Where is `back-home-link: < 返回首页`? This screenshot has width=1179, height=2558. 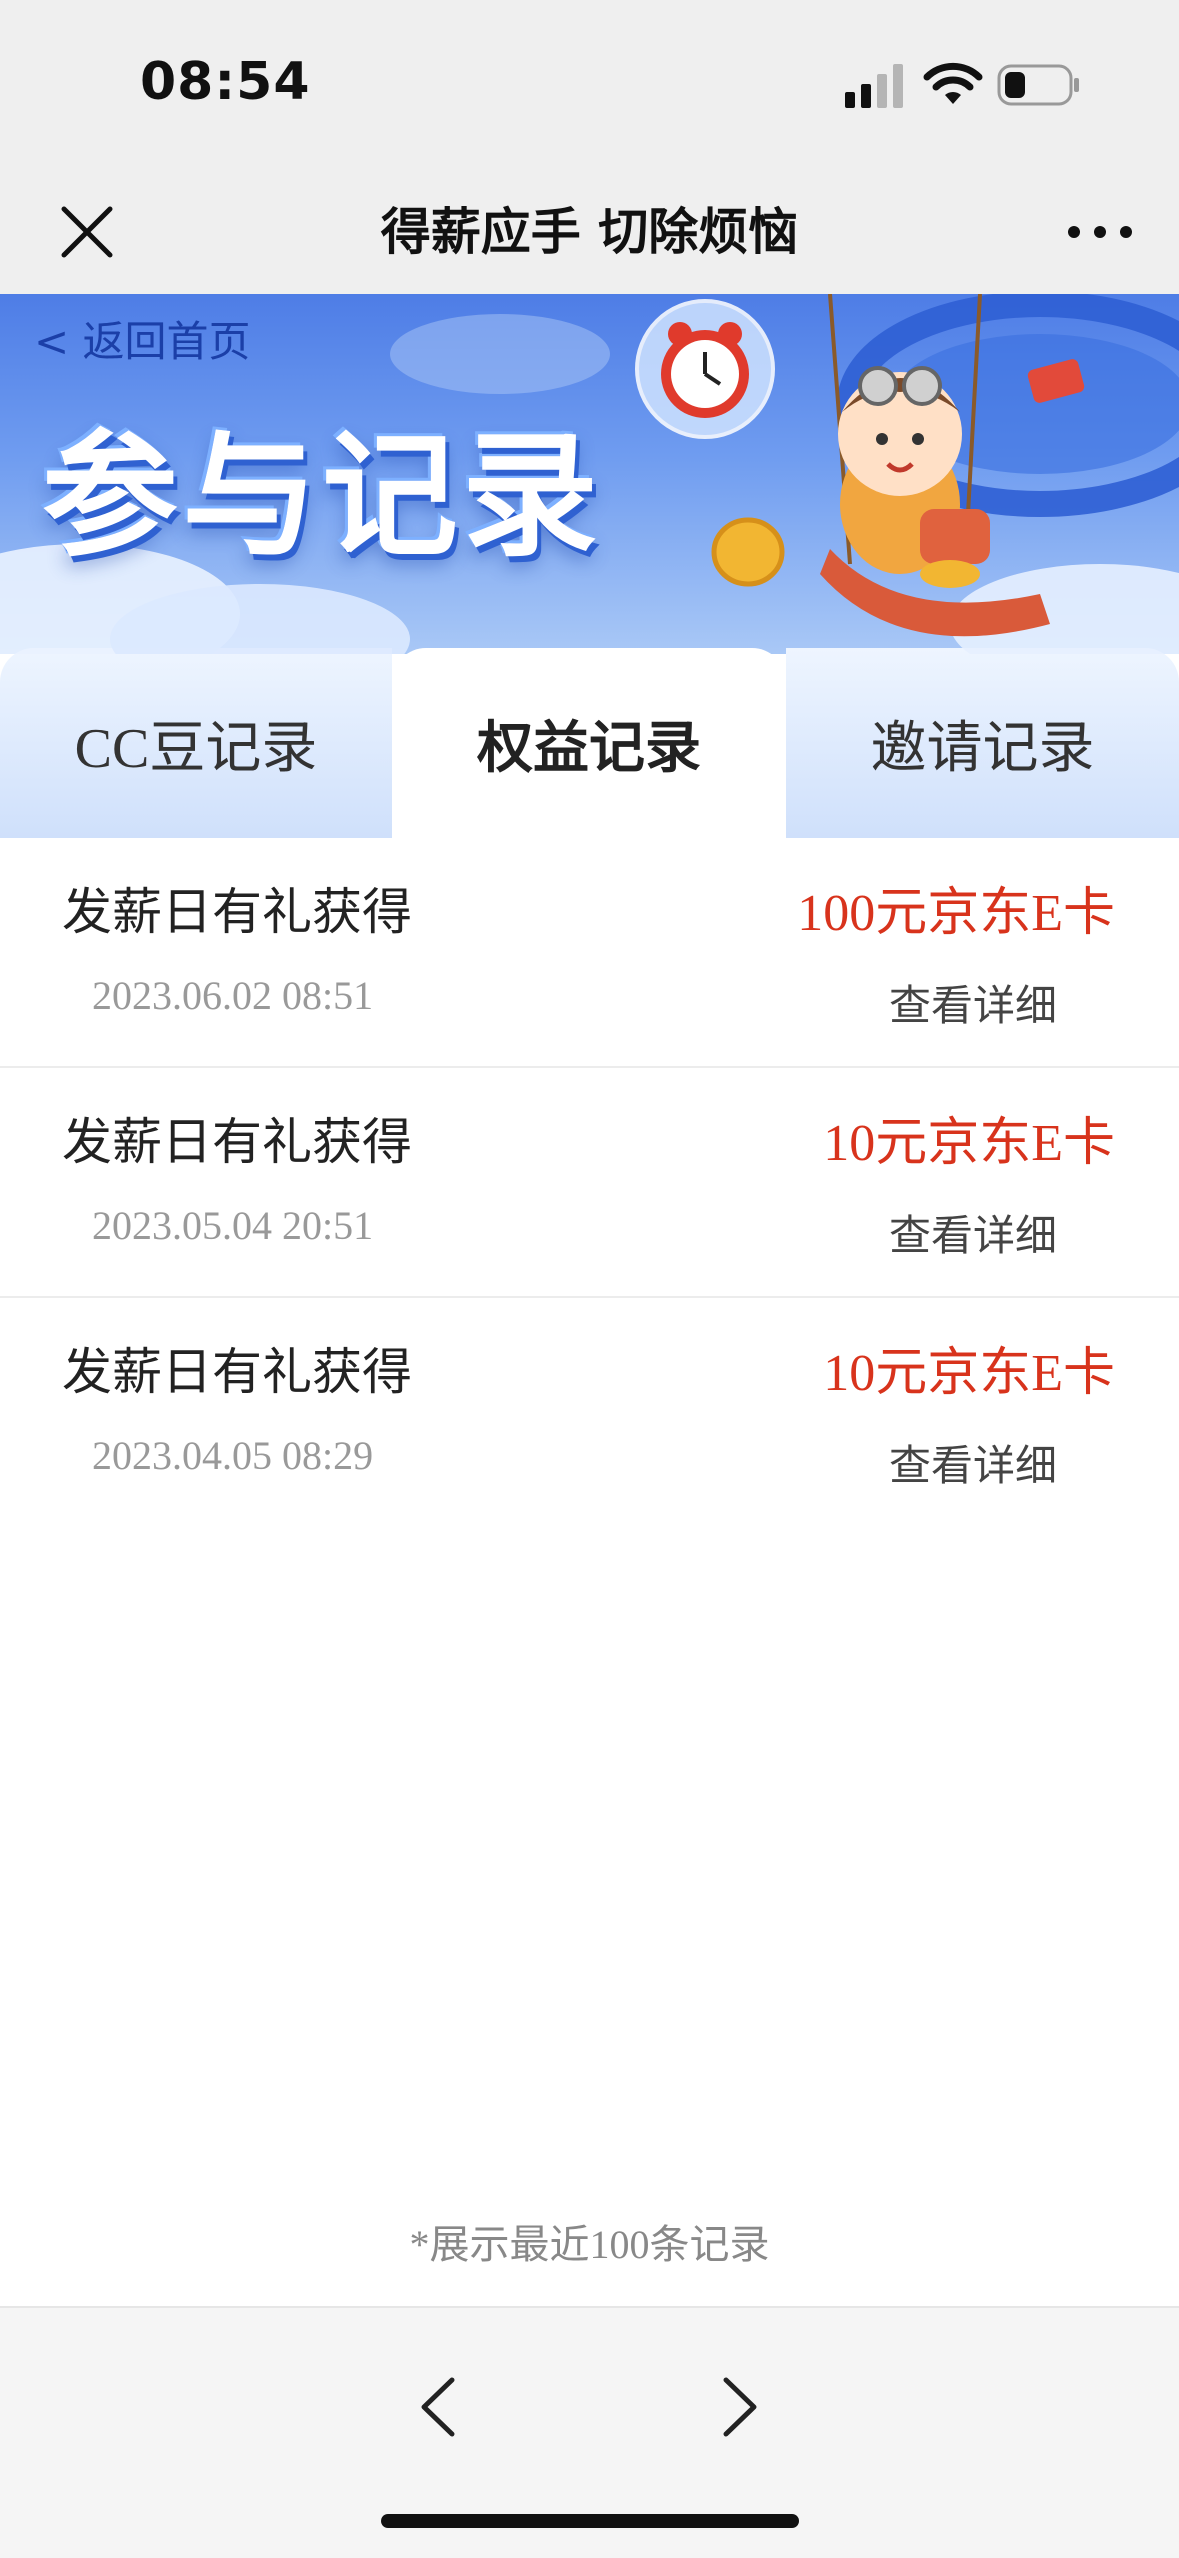
back-home-link: < 返回首页 is located at coordinates (142, 338).